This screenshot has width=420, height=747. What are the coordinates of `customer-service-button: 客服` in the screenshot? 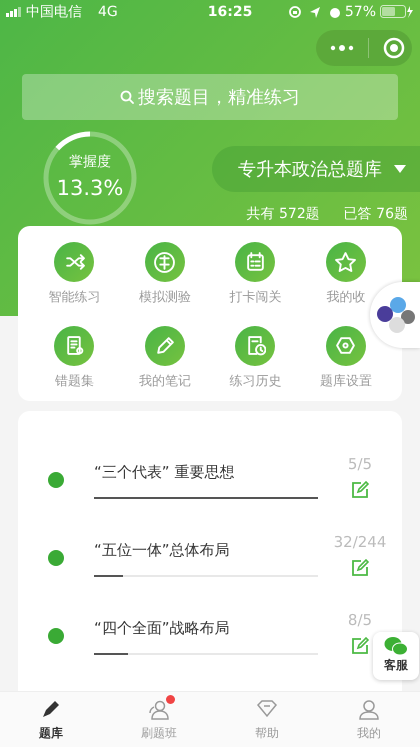 It's located at (396, 656).